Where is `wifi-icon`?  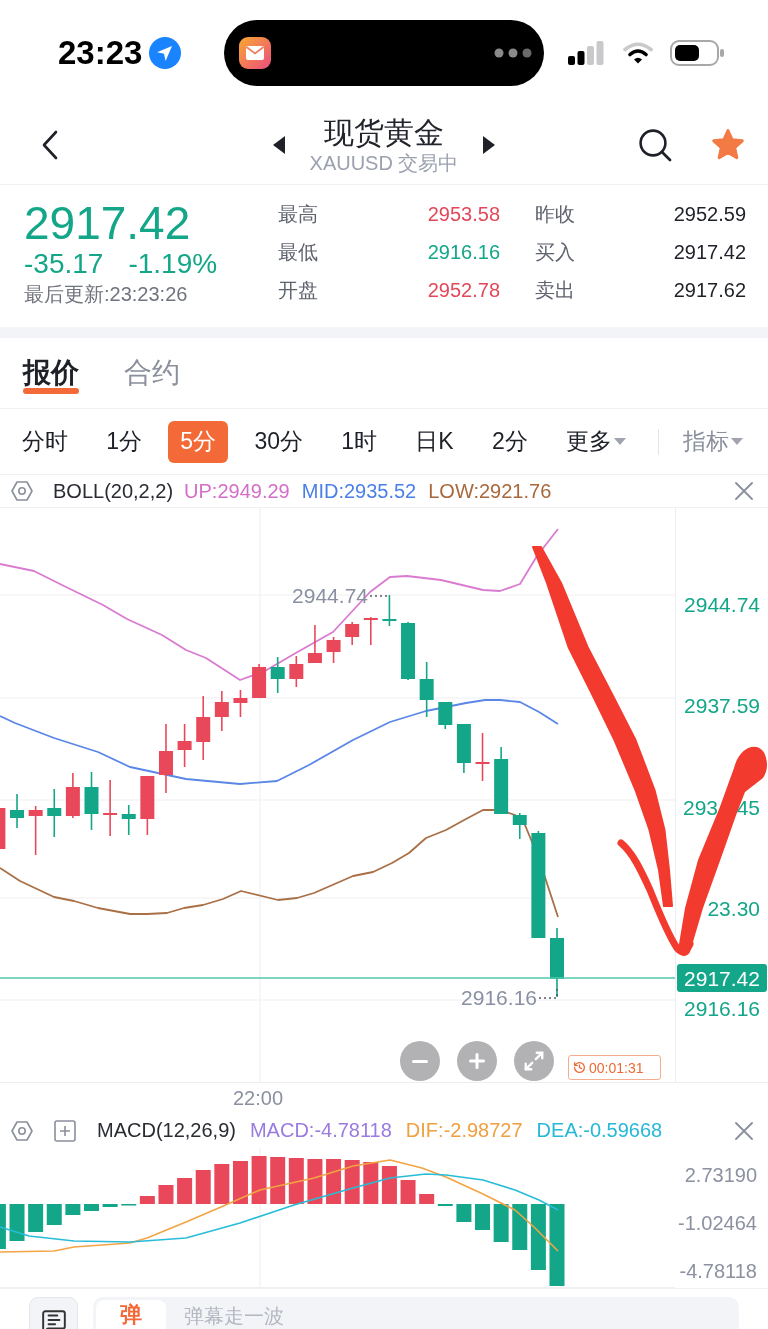 wifi-icon is located at coordinates (638, 53).